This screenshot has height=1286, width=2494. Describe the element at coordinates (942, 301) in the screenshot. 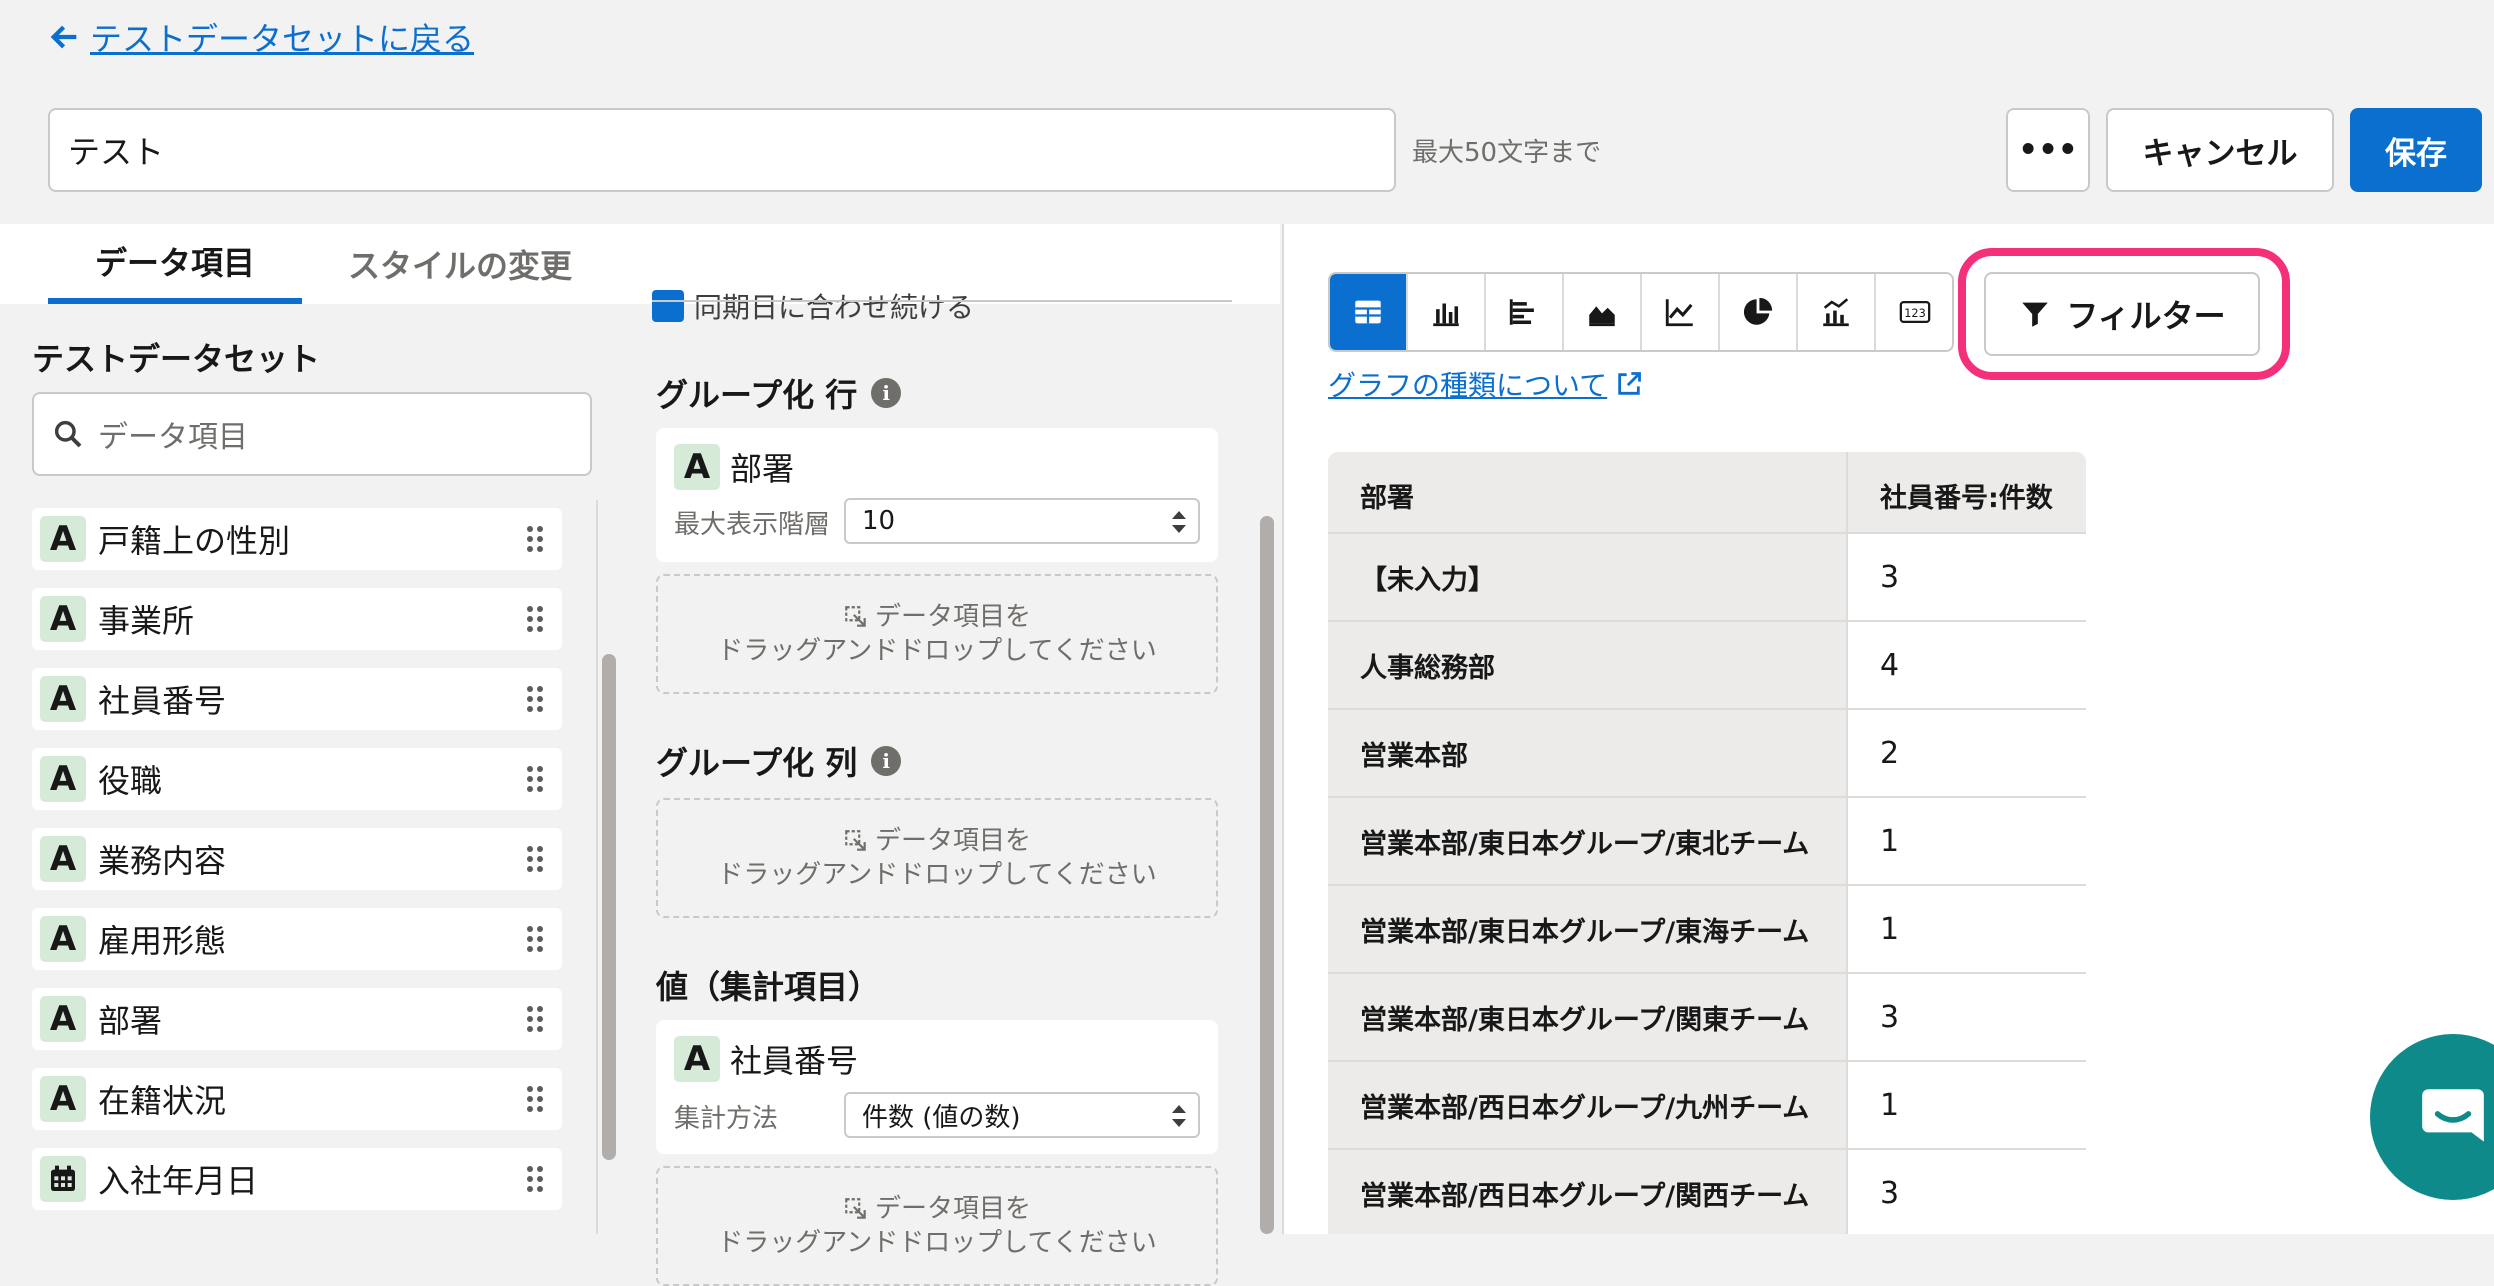

I see `tab-underline` at that location.